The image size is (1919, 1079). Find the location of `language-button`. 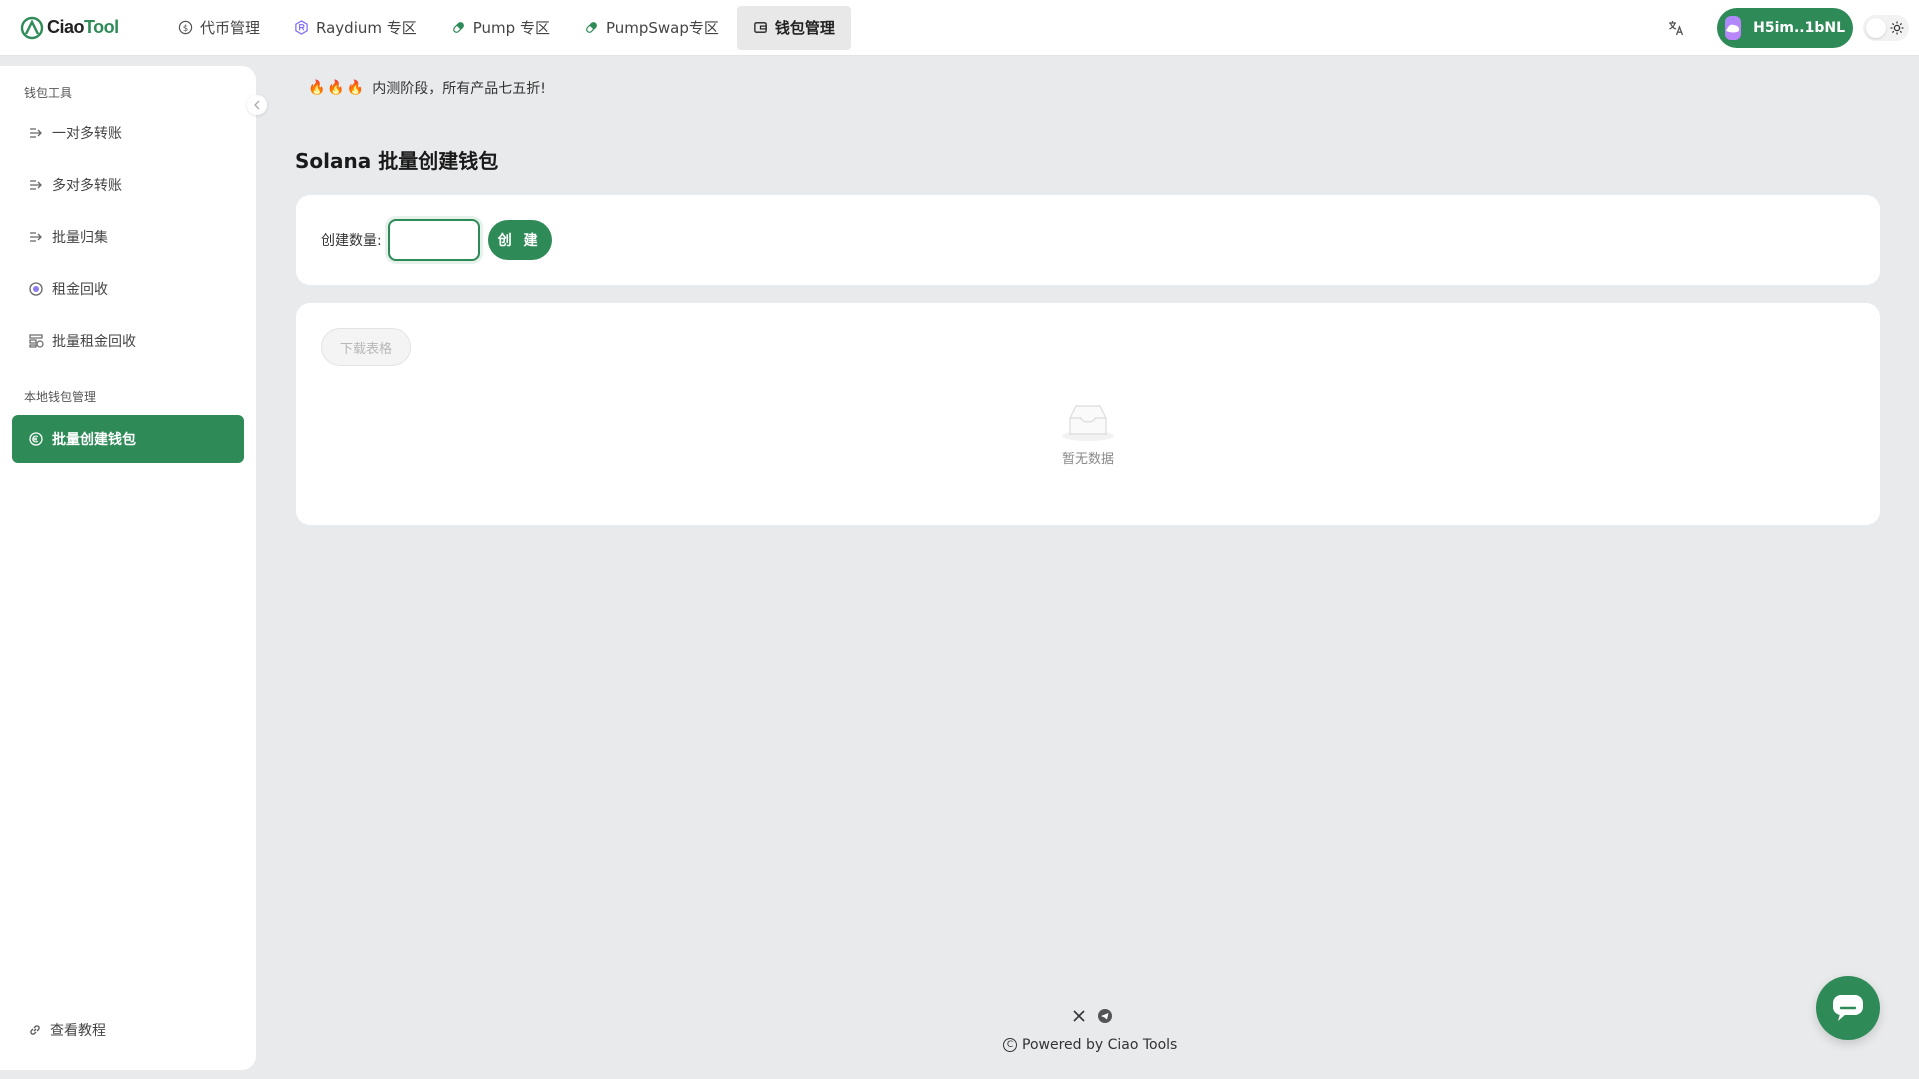

language-button is located at coordinates (1676, 28).